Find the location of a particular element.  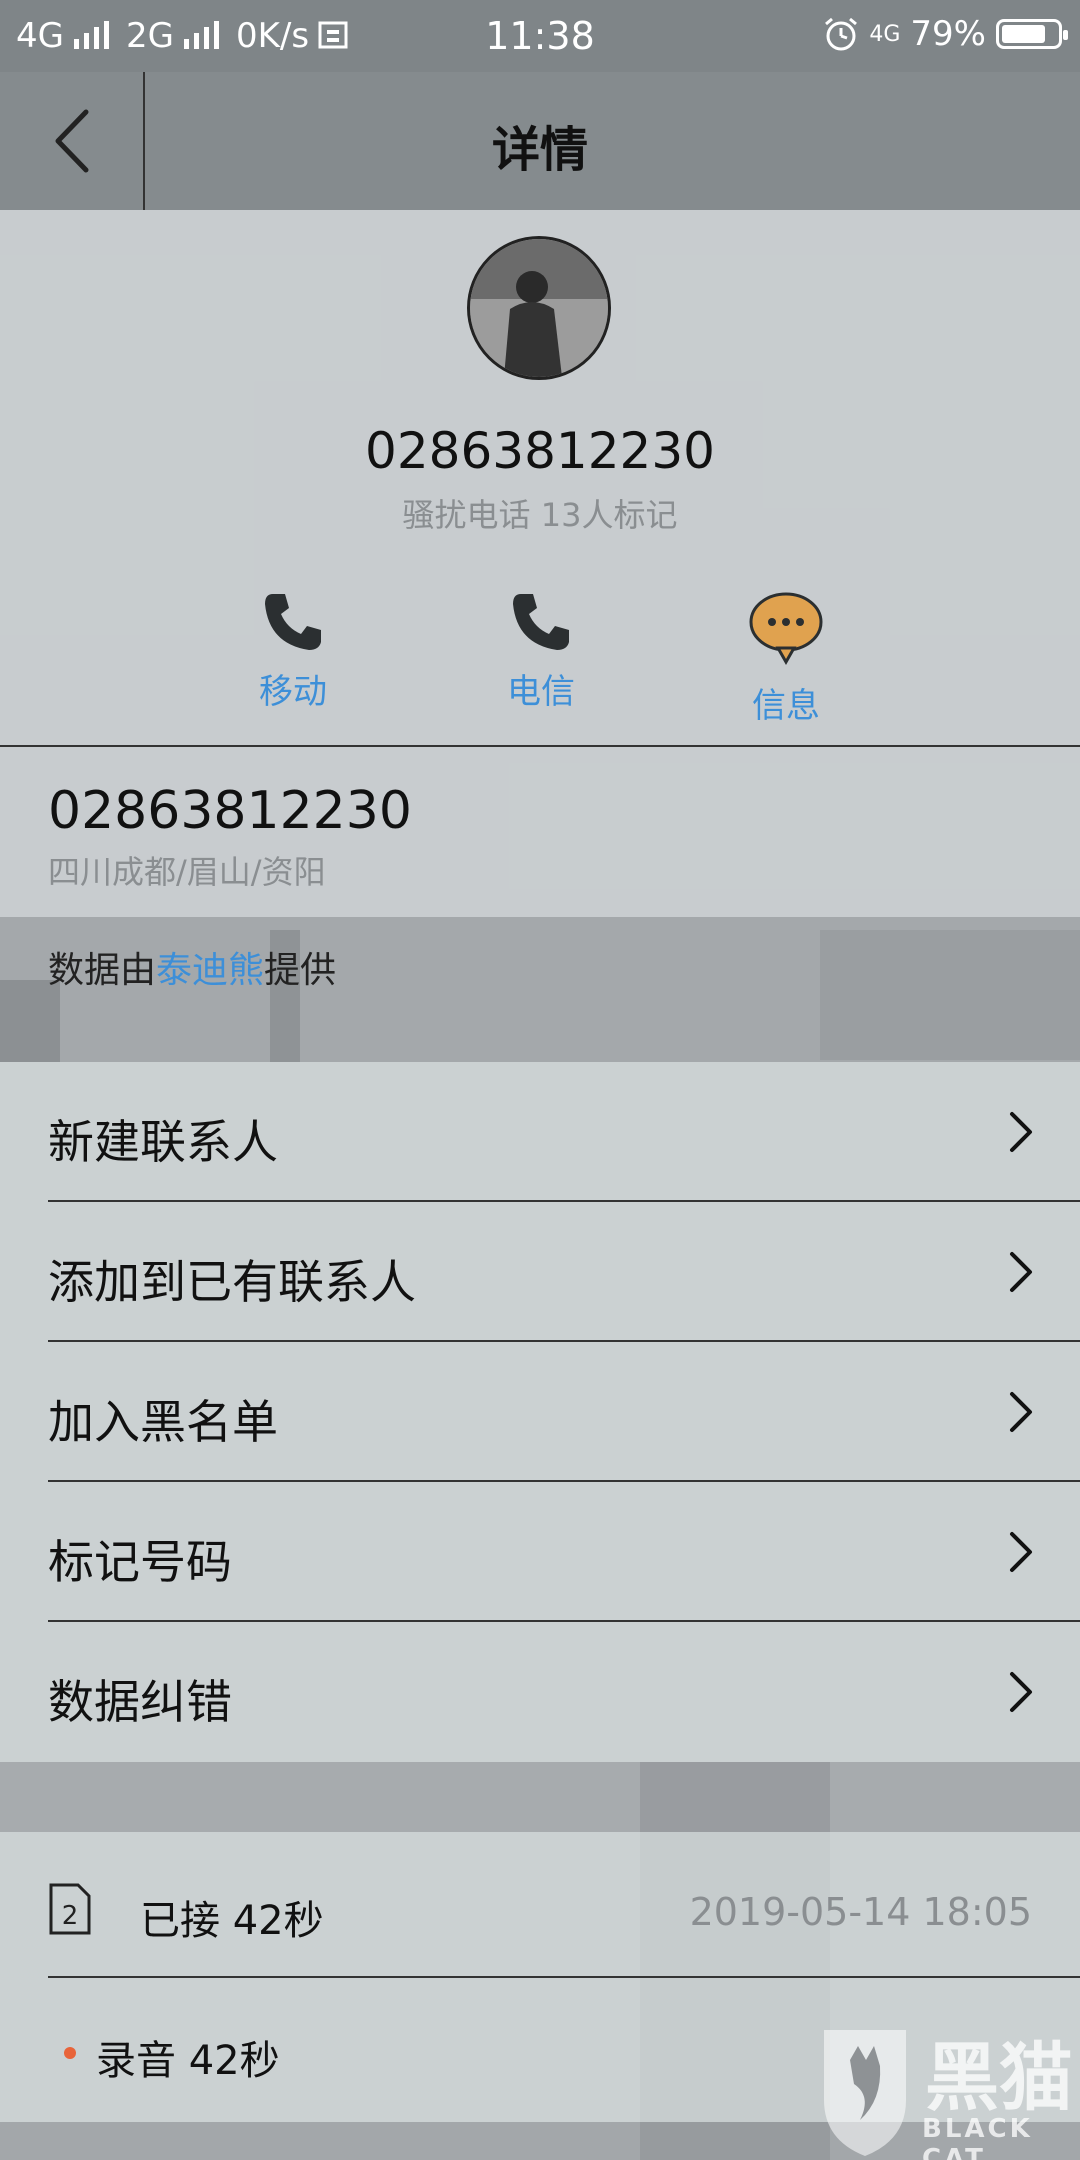

provider-text: 数据由泰迪熊提供 is located at coordinates (192, 967).